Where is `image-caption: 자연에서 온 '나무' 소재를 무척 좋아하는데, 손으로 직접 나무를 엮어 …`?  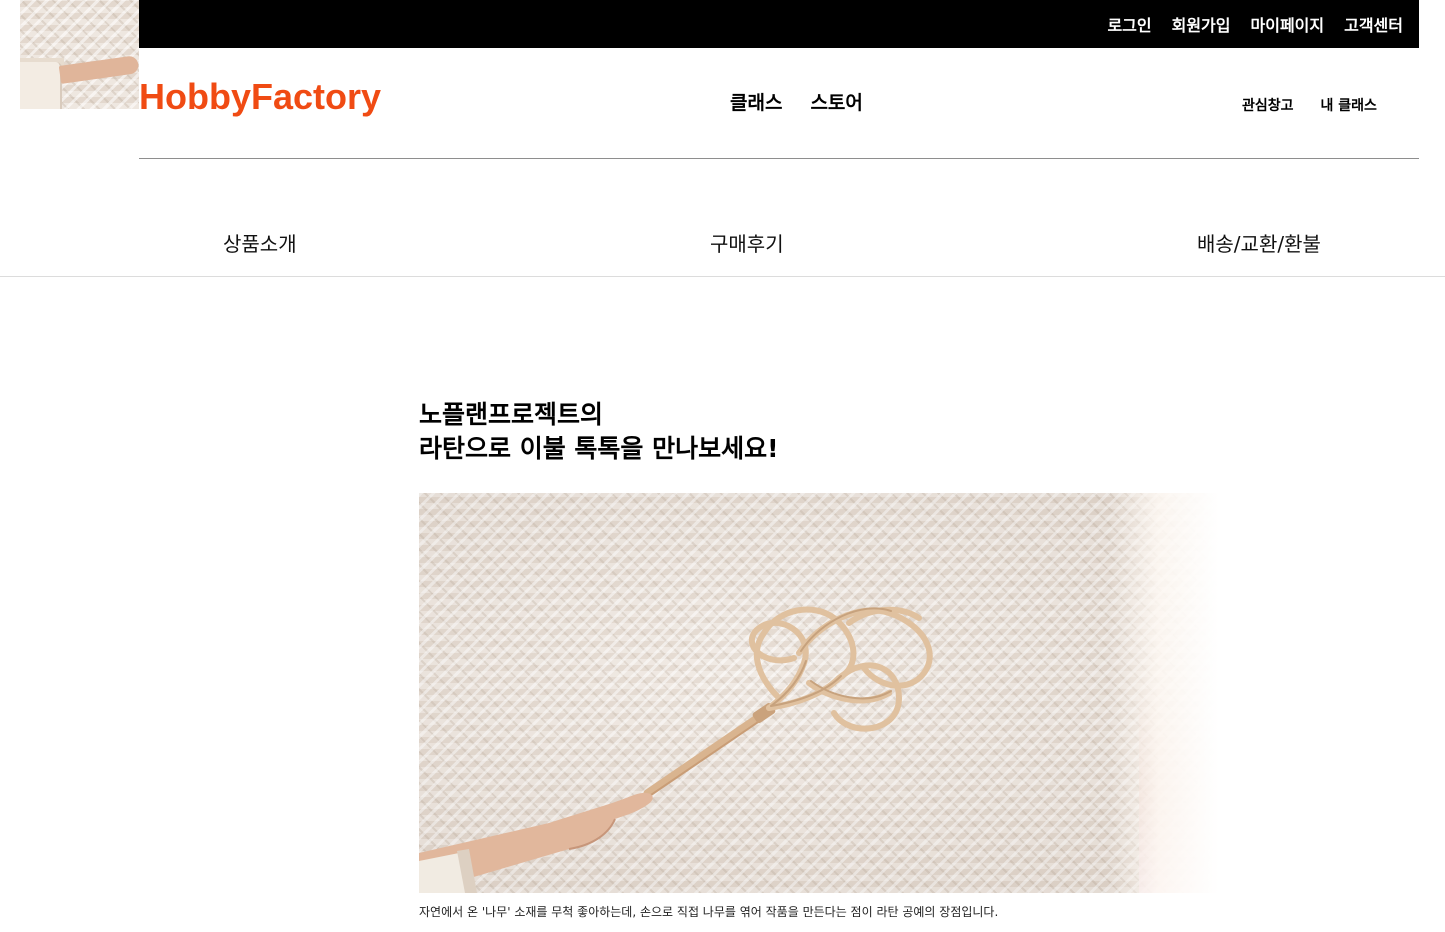 image-caption: 자연에서 온 '나무' 소재를 무척 좋아하는데, 손으로 직접 나무를 엮어 … is located at coordinates (709, 912).